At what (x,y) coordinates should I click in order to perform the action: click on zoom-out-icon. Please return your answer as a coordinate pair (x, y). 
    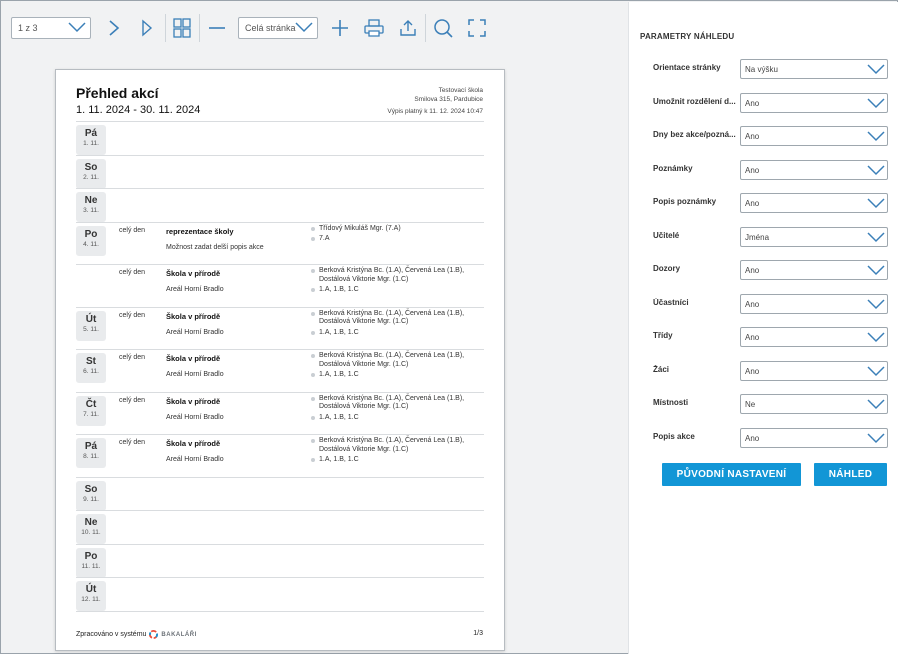
    Looking at the image, I should click on (217, 28).